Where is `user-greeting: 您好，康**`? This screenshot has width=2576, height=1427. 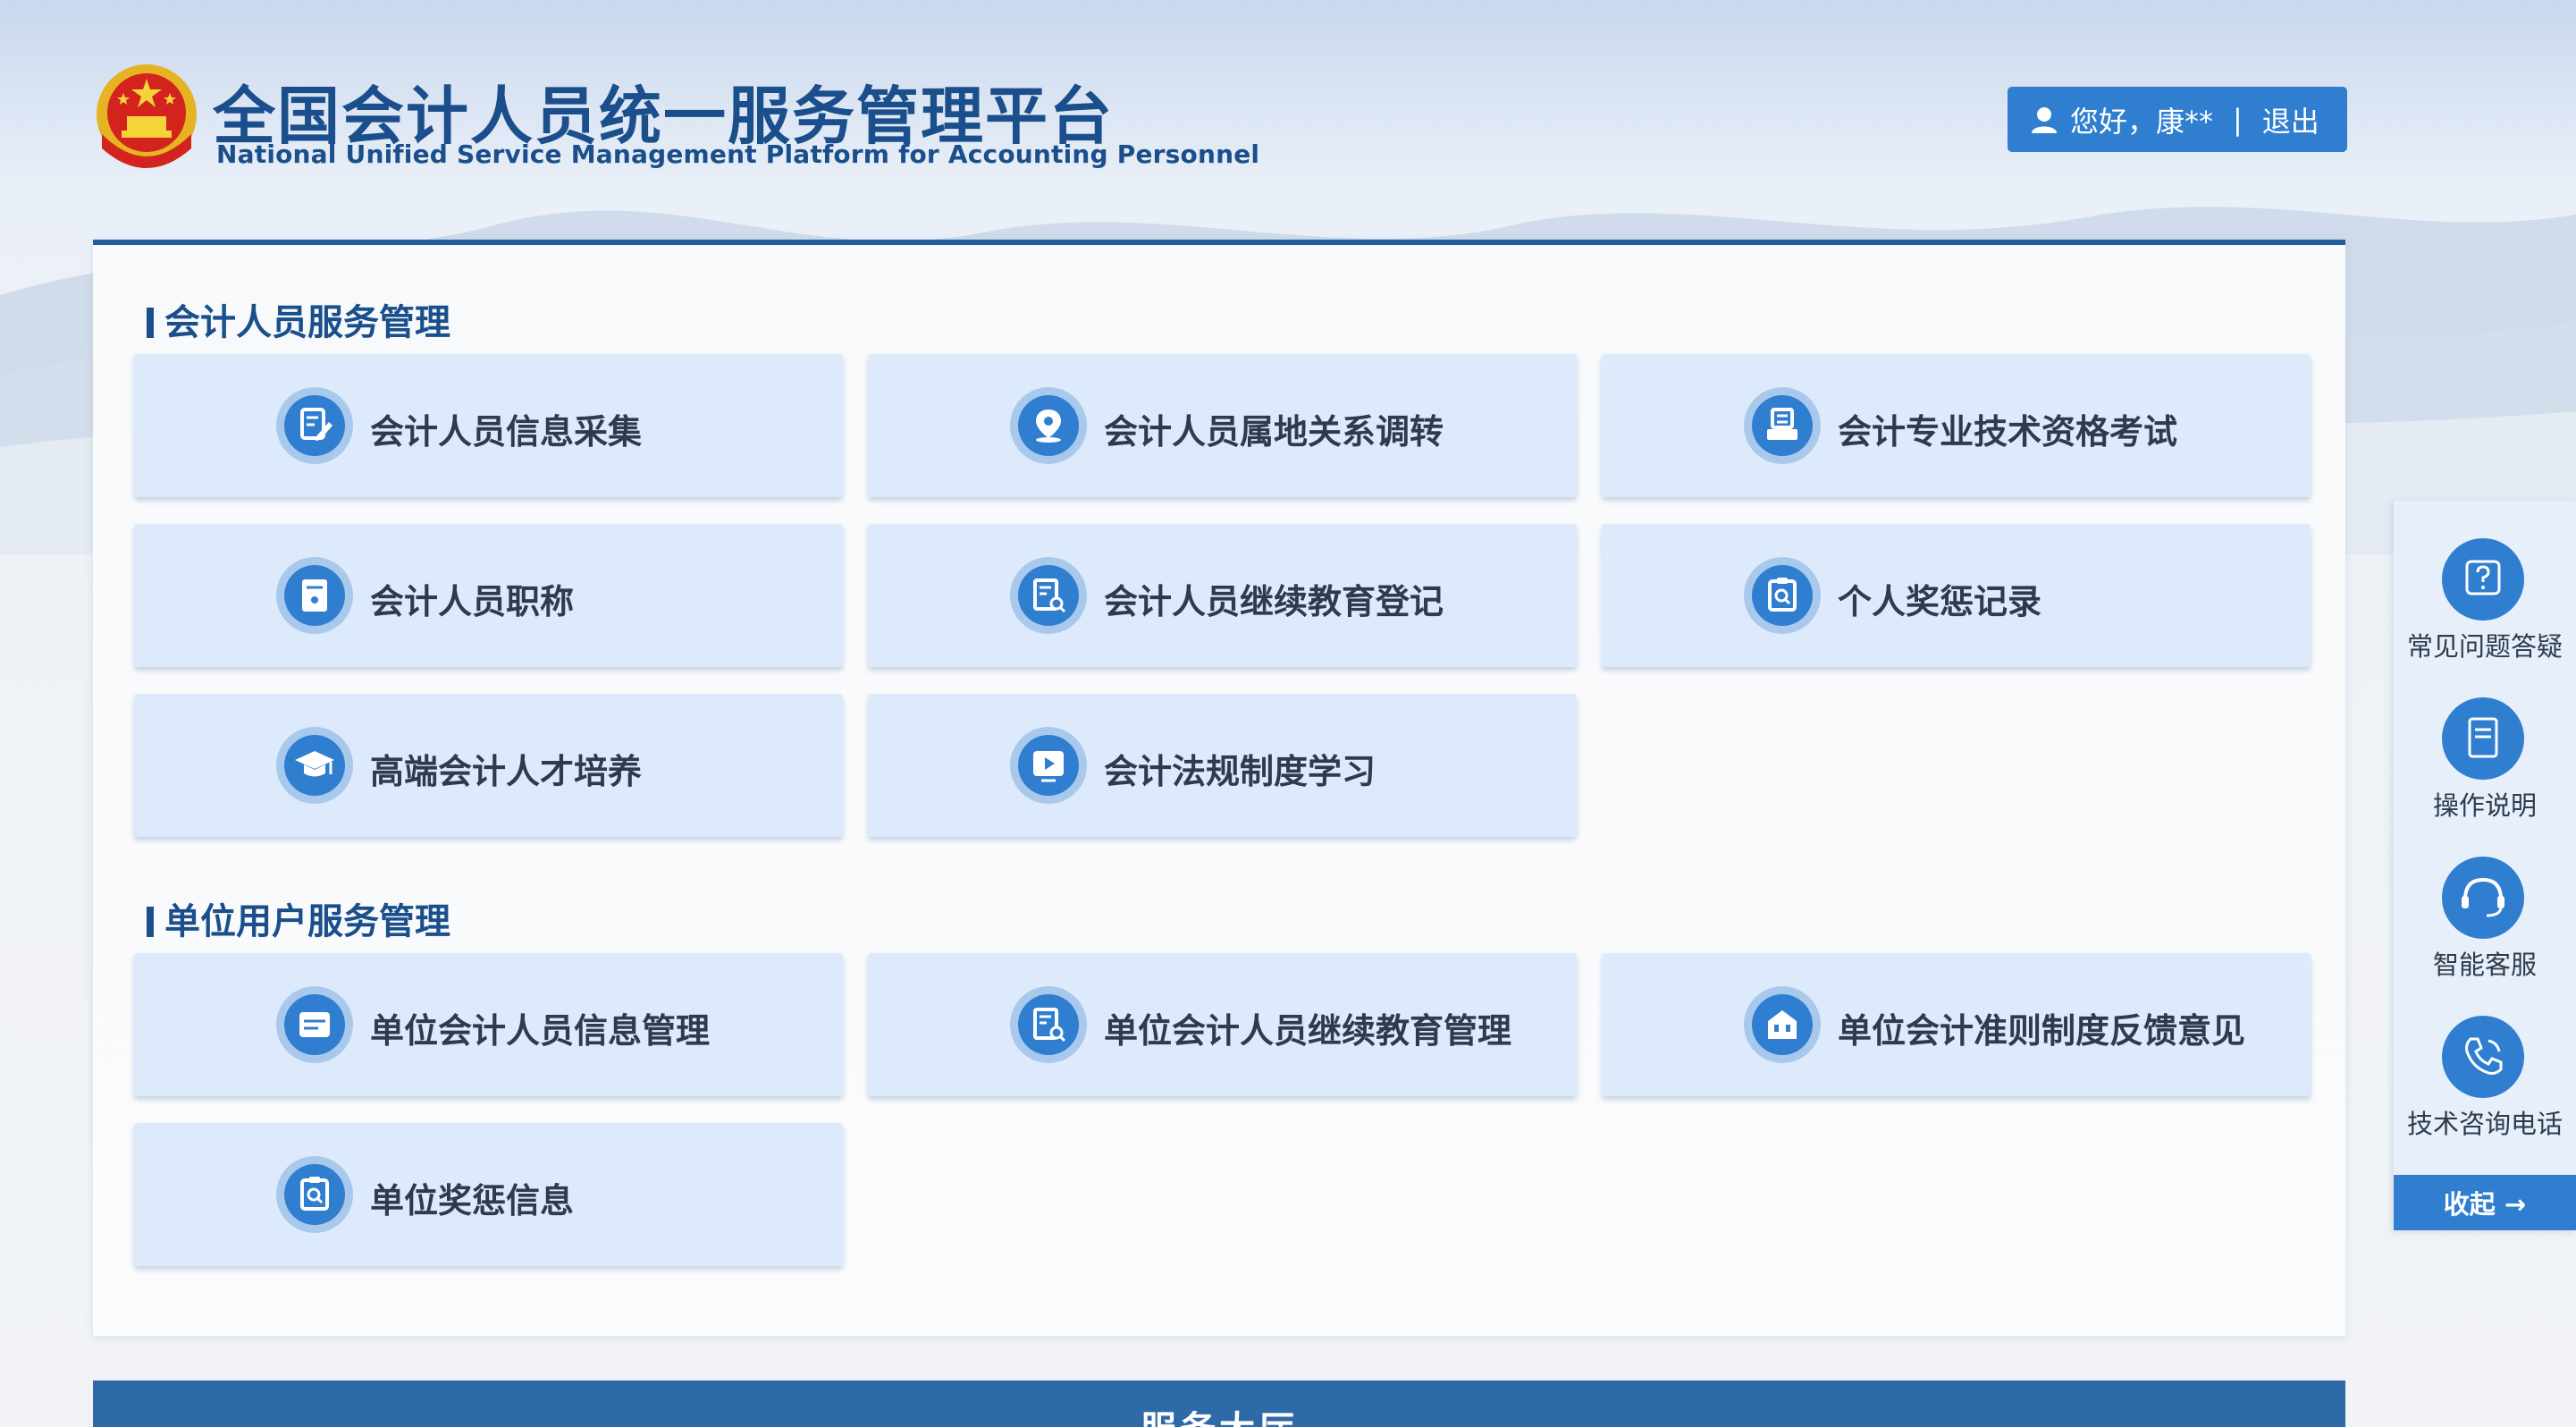
user-greeting: 您好，康** is located at coordinates (2142, 121).